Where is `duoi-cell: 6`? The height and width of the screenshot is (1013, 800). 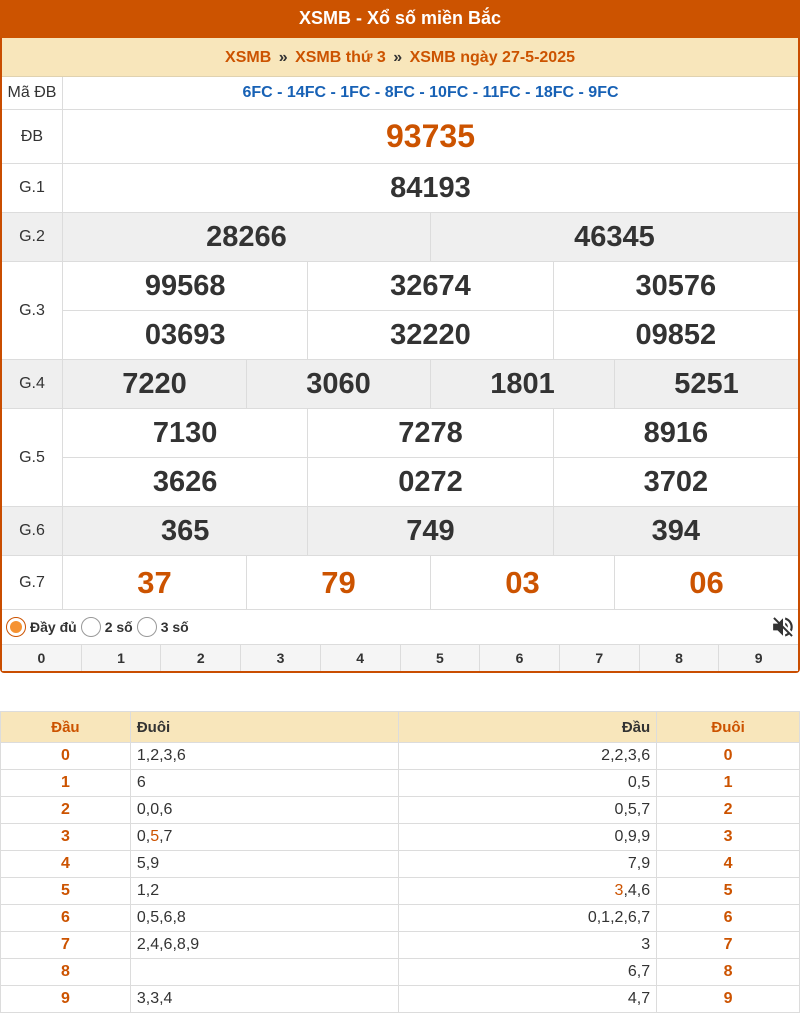 duoi-cell: 6 is located at coordinates (264, 783).